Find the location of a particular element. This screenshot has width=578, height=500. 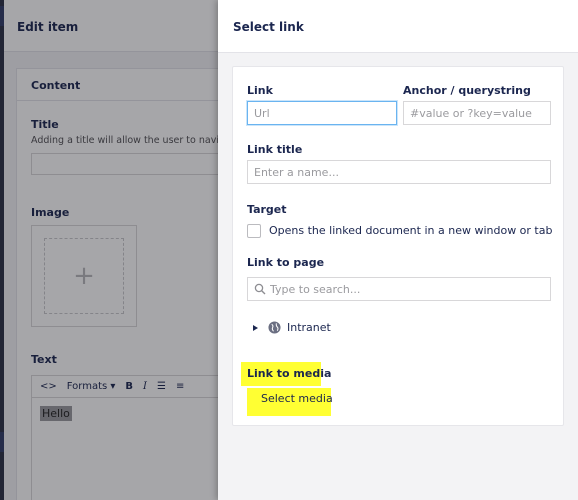

dialog-title: Select link is located at coordinates (268, 27).